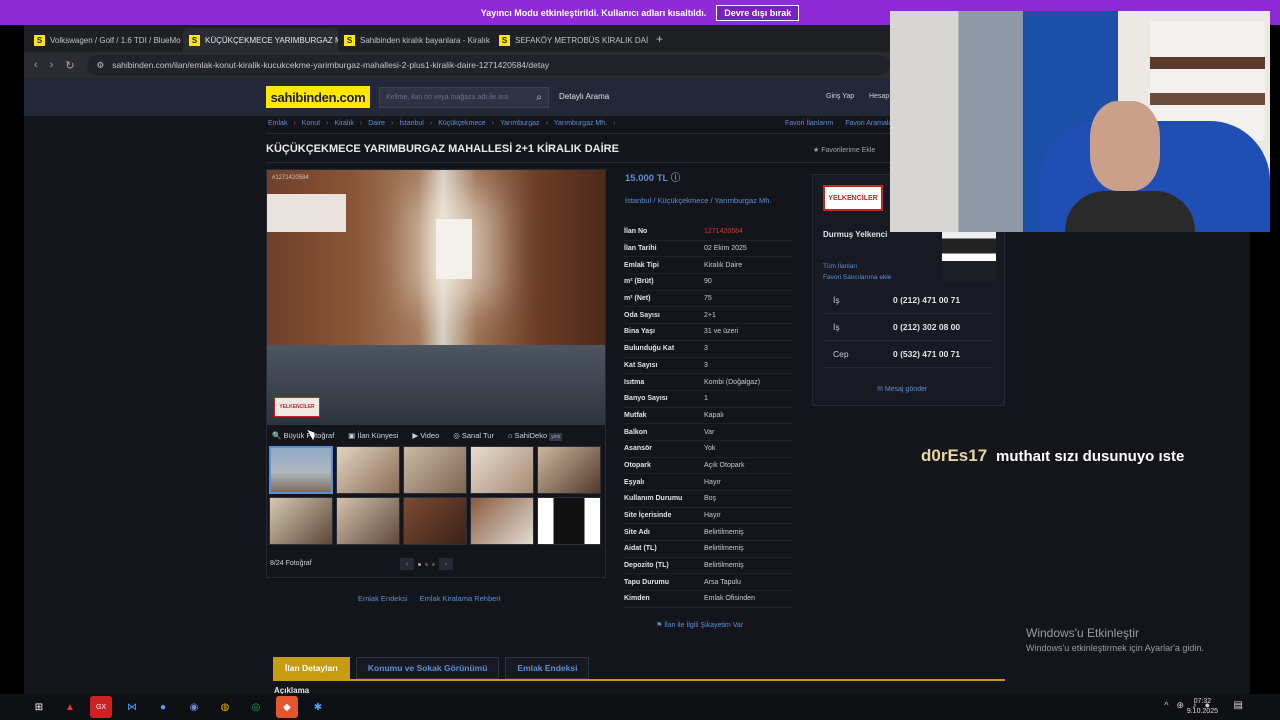 The height and width of the screenshot is (720, 1280). I want to click on rental-guide-link: Emlak Kiralama Rehberi, so click(460, 598).